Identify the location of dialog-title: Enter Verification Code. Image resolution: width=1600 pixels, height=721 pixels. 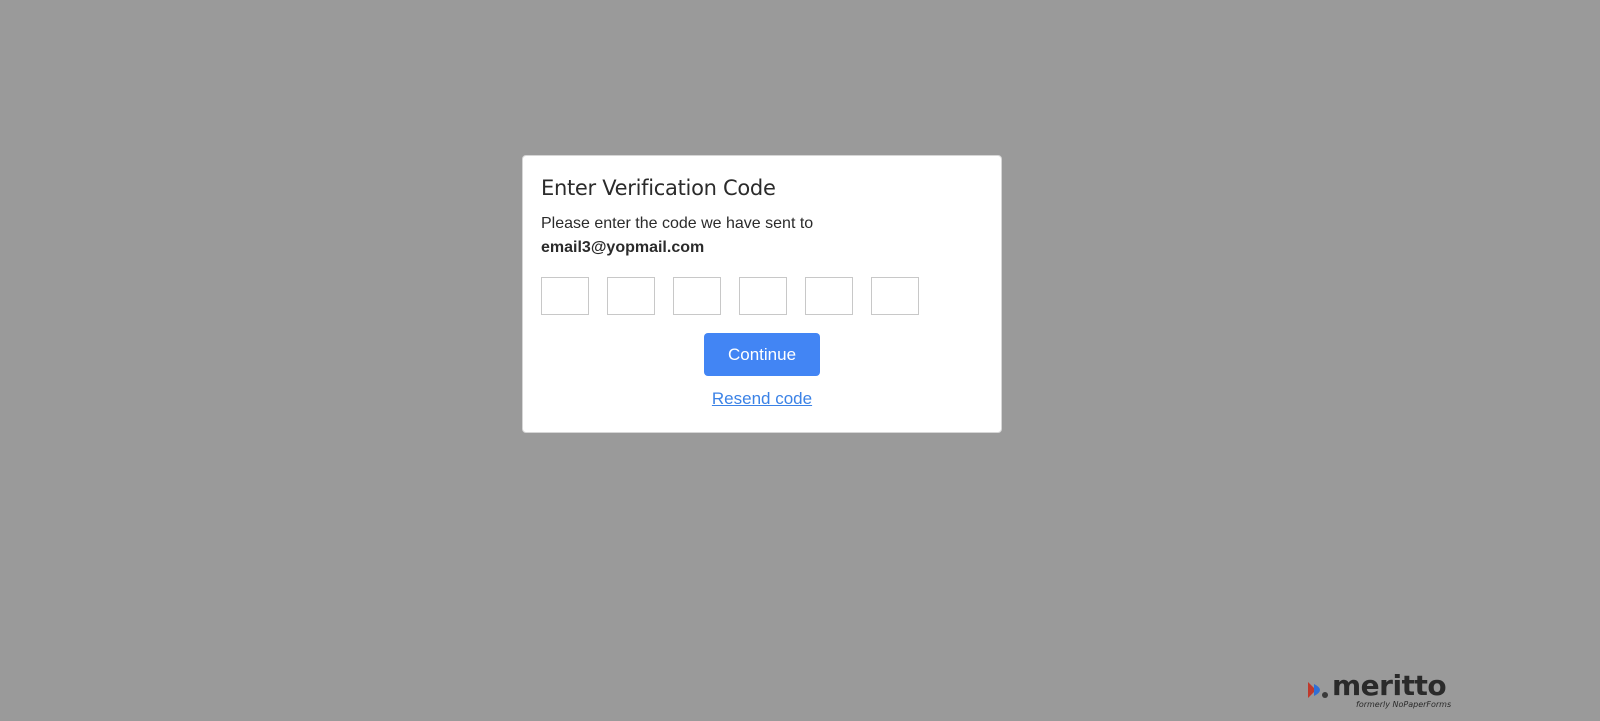
(658, 188).